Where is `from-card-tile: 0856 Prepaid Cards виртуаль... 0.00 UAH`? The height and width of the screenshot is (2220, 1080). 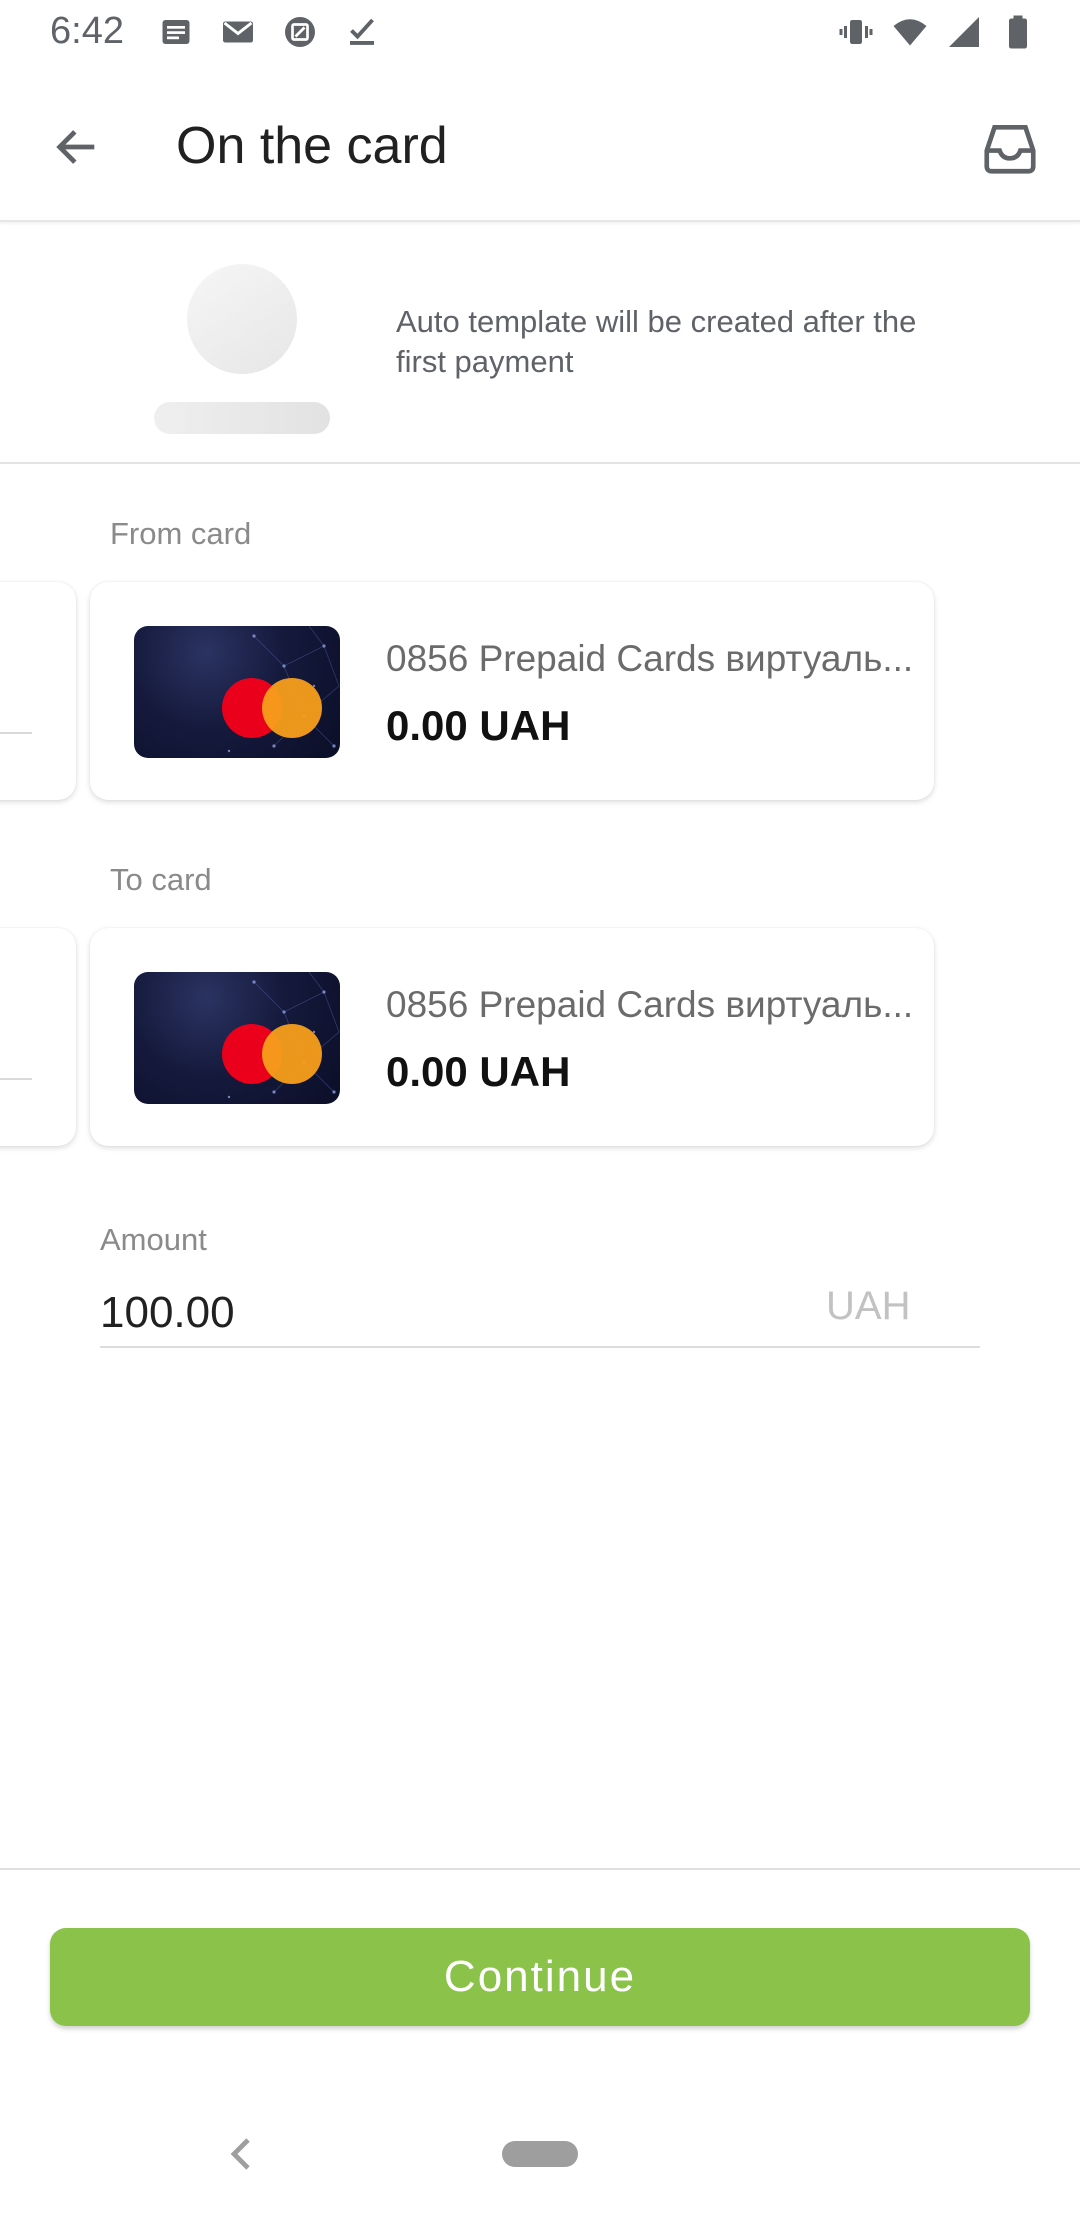 from-card-tile: 0856 Prepaid Cards виртуаль... 0.00 UAH is located at coordinates (512, 691).